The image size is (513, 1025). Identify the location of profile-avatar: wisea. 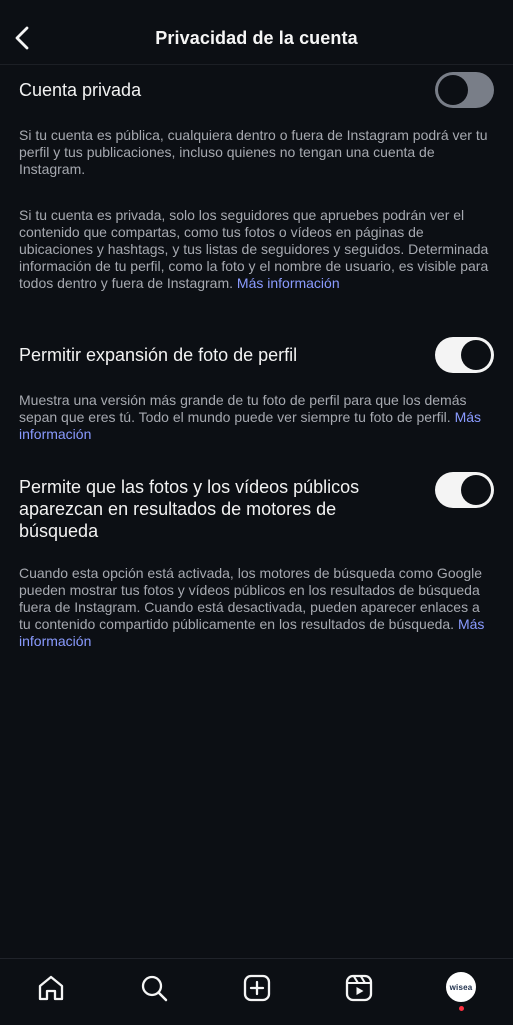
(461, 987).